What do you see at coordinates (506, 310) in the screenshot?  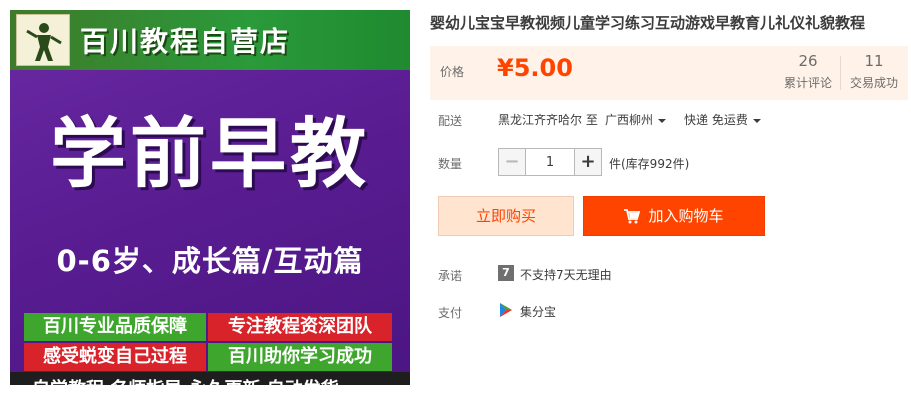 I see `jifenbao-icon` at bounding box center [506, 310].